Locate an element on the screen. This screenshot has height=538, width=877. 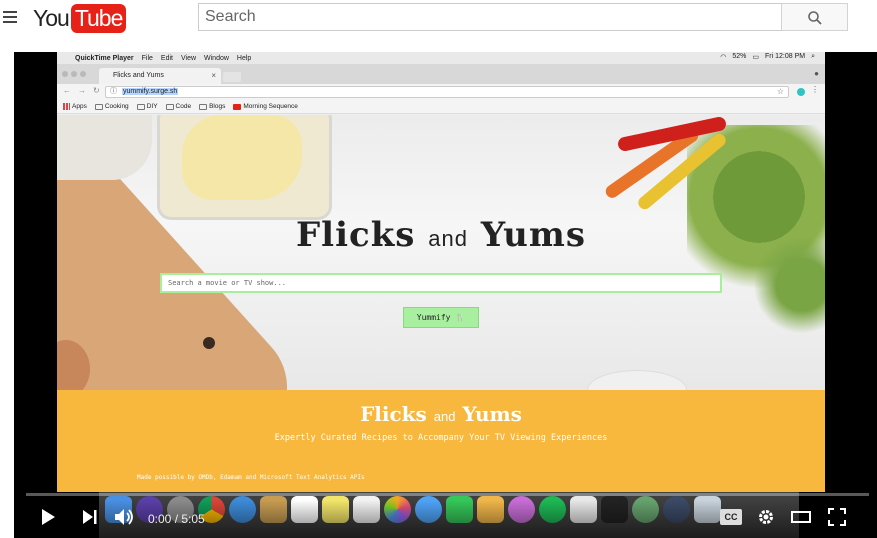
tab-title: Flicks and Yums is located at coordinates (138, 75).